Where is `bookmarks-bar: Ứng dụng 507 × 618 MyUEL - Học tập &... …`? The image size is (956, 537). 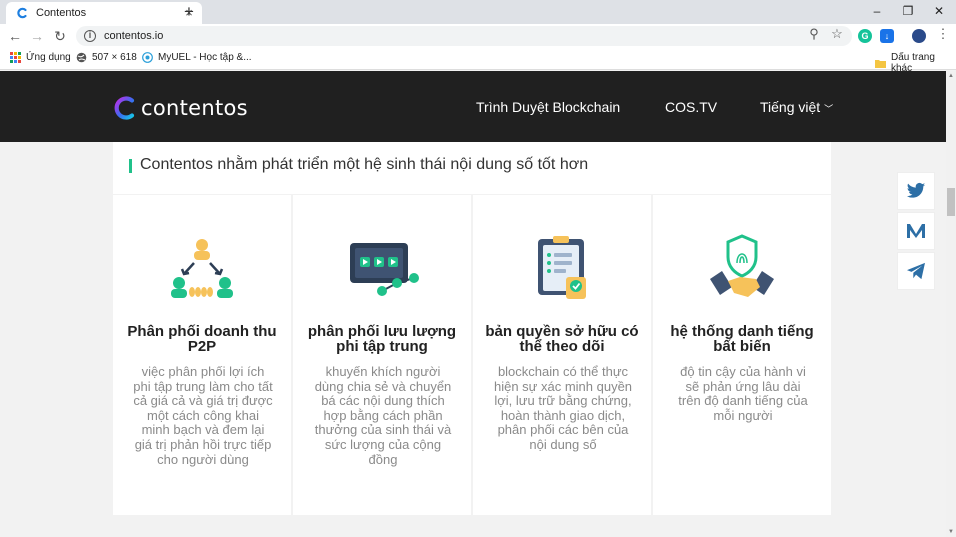
bookmarks-bar: Ứng dụng 507 × 618 MyUEL - Học tập &... … is located at coordinates (478, 61).